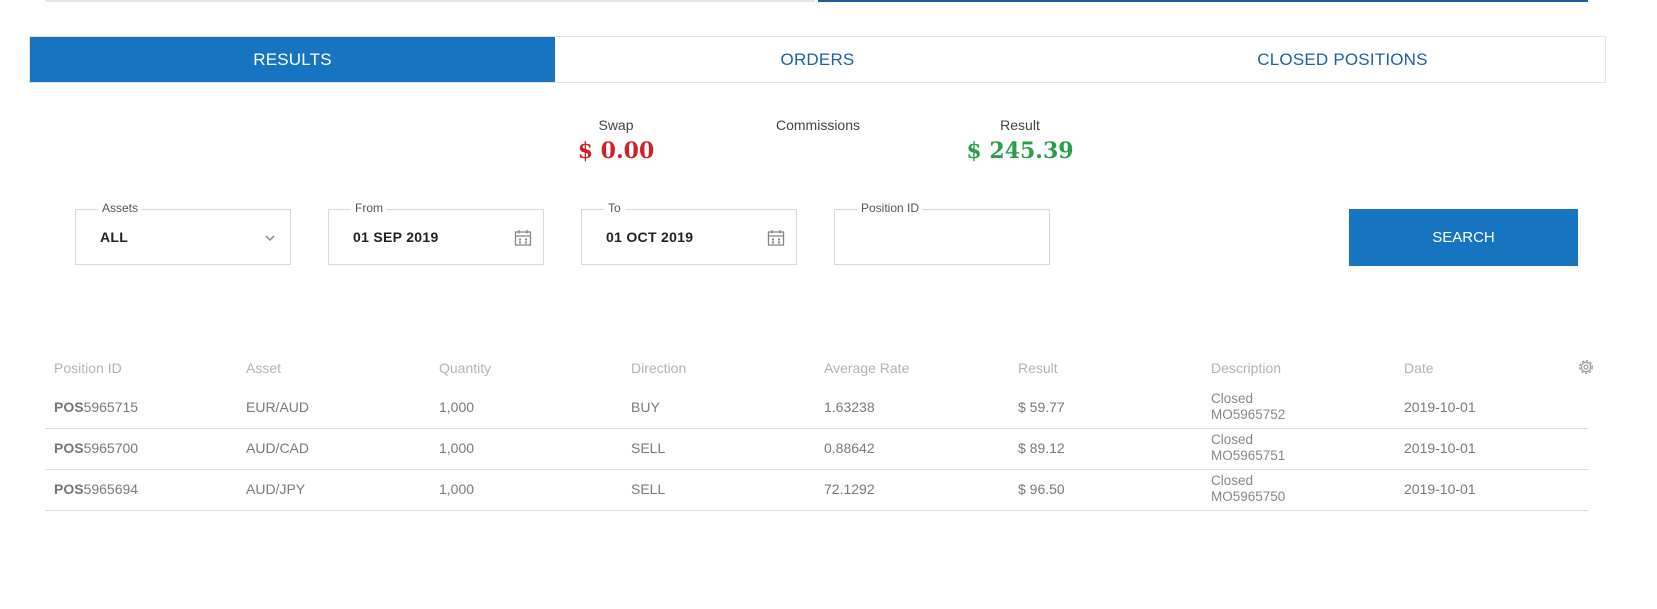  What do you see at coordinates (1020, 151) in the screenshot?
I see `result-value: $ 245.39` at bounding box center [1020, 151].